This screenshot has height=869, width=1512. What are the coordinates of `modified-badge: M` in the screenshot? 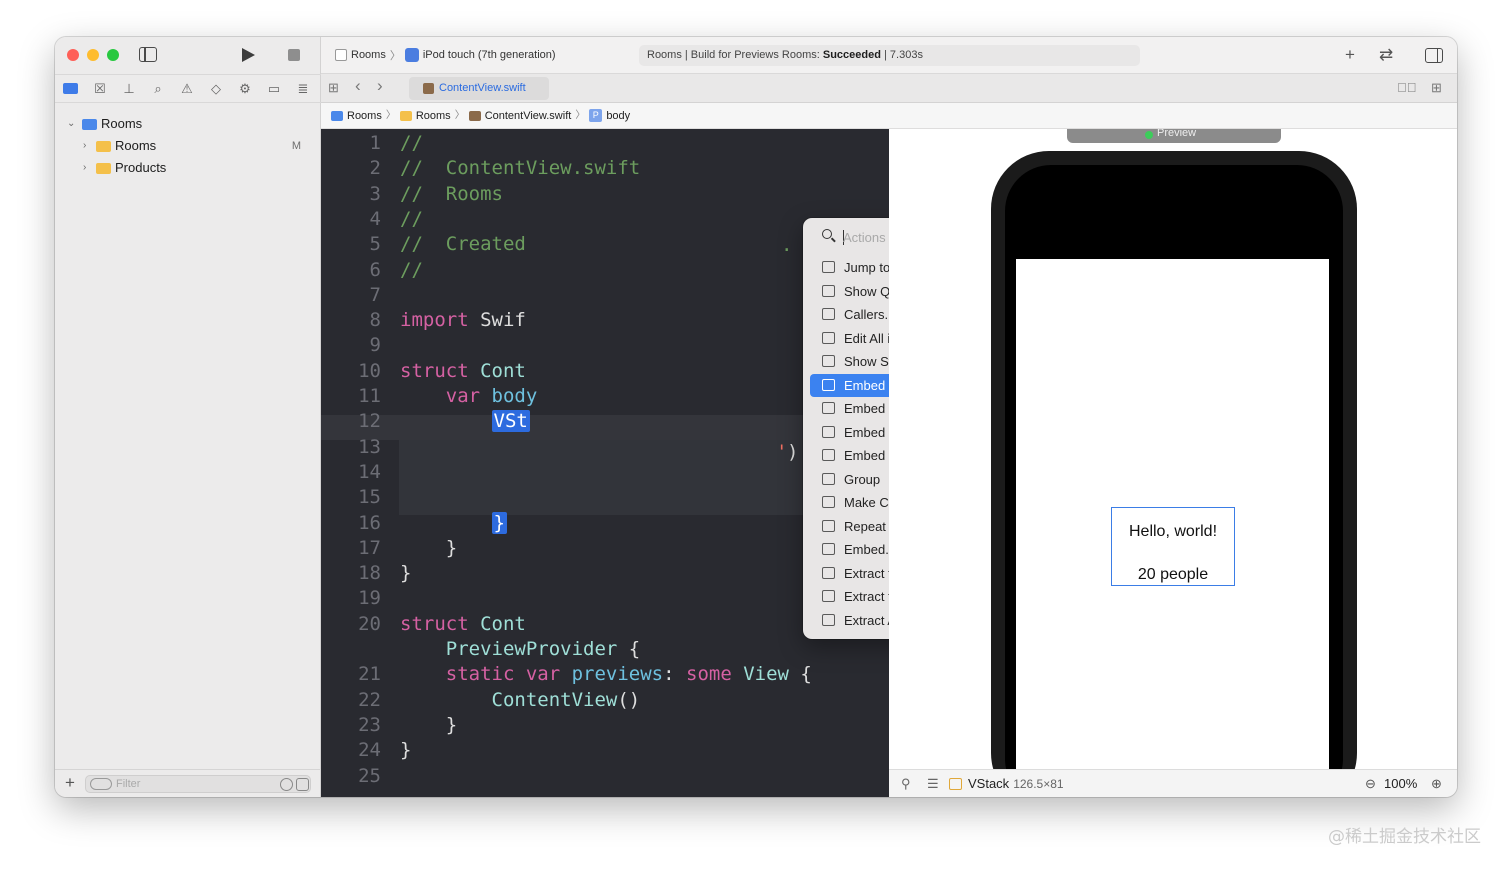 It's located at (296, 146).